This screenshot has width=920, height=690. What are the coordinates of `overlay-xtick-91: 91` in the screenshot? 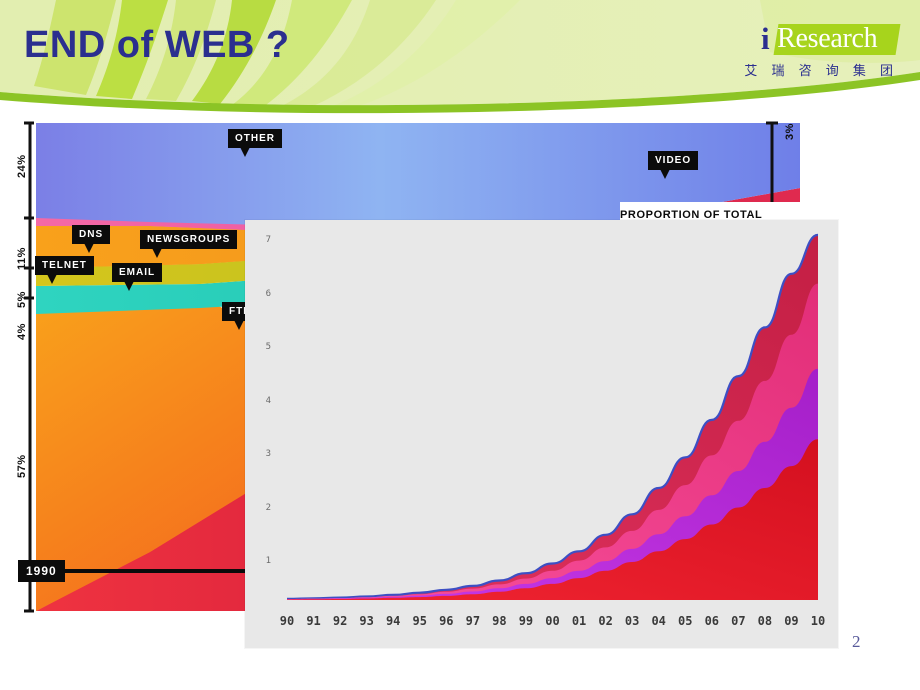 It's located at (313, 621).